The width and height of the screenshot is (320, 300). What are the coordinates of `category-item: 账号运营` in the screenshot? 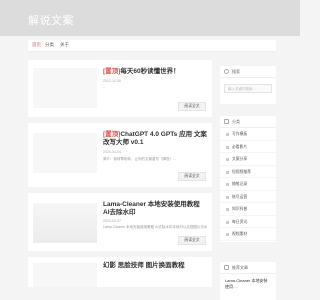 It's located at (248, 197).